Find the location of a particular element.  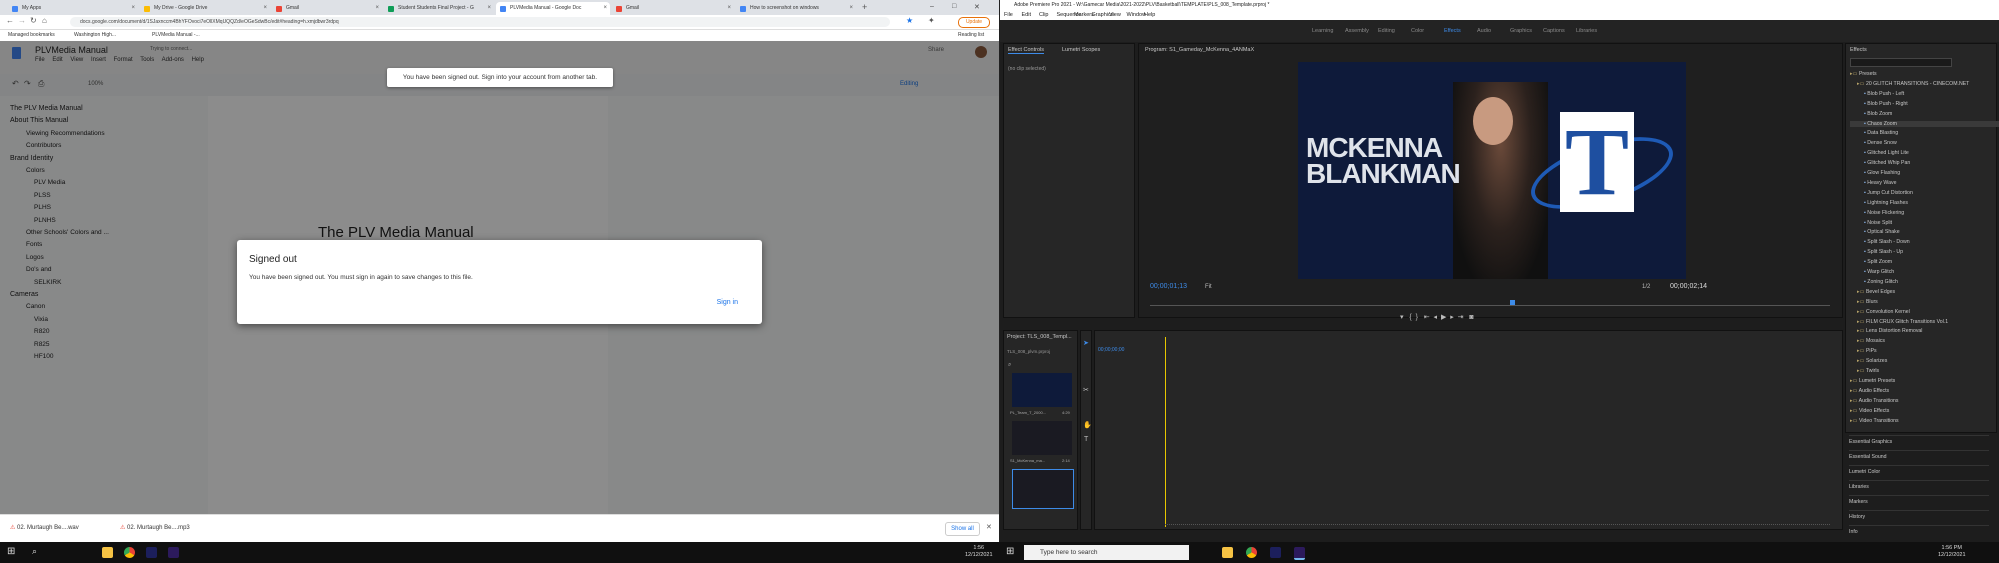

step-forward-icon: ▸ is located at coordinates (1452, 317).